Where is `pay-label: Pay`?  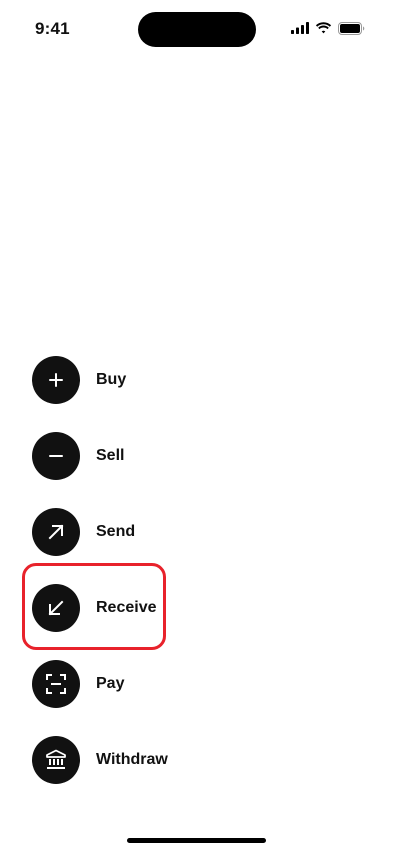 pay-label: Pay is located at coordinates (110, 683).